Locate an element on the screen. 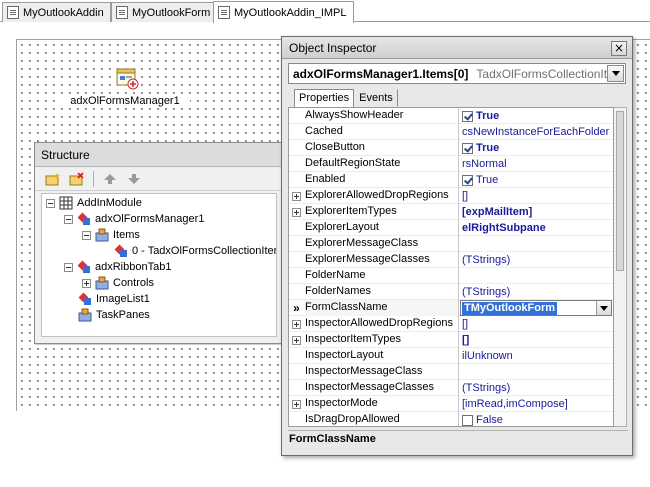 The image size is (650, 487). property-row-gutter: » is located at coordinates (296, 308).